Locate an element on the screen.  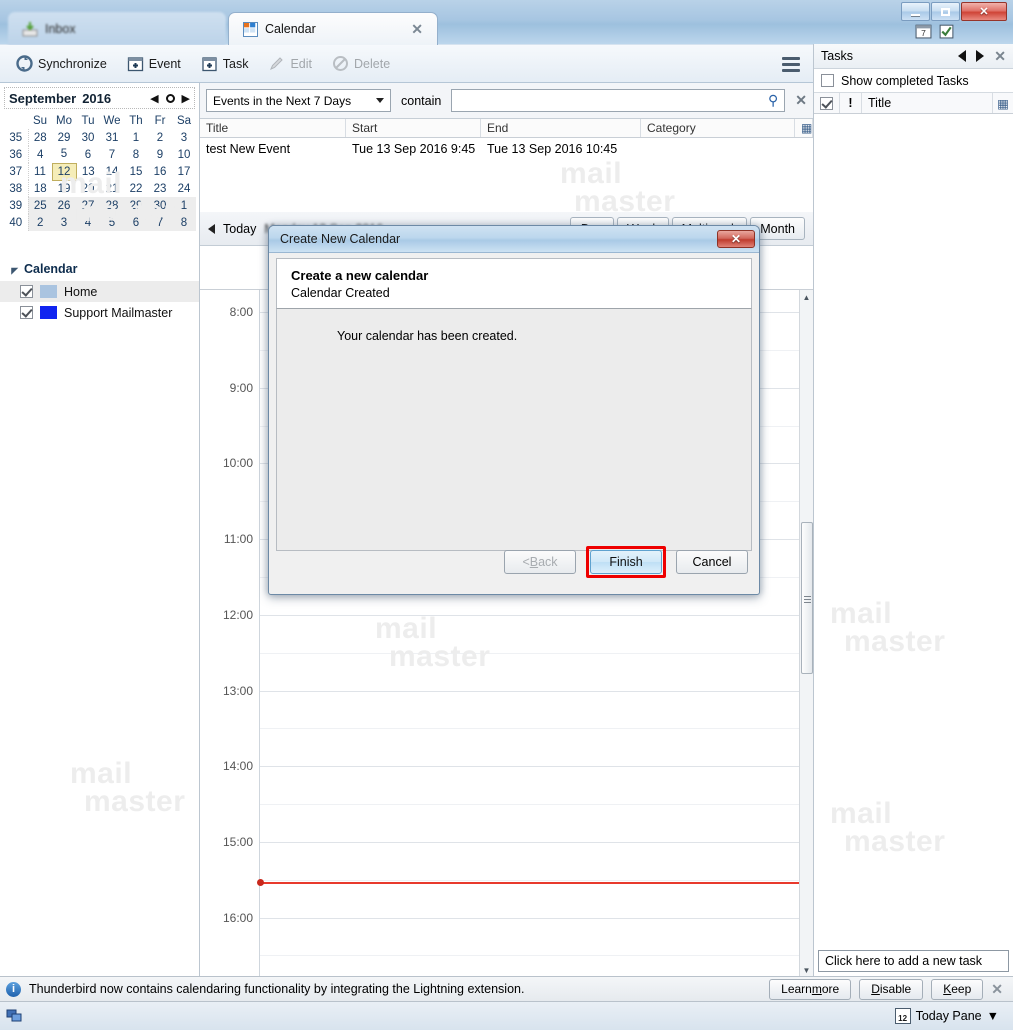
column-header-category: Category is located at coordinates (718, 128).